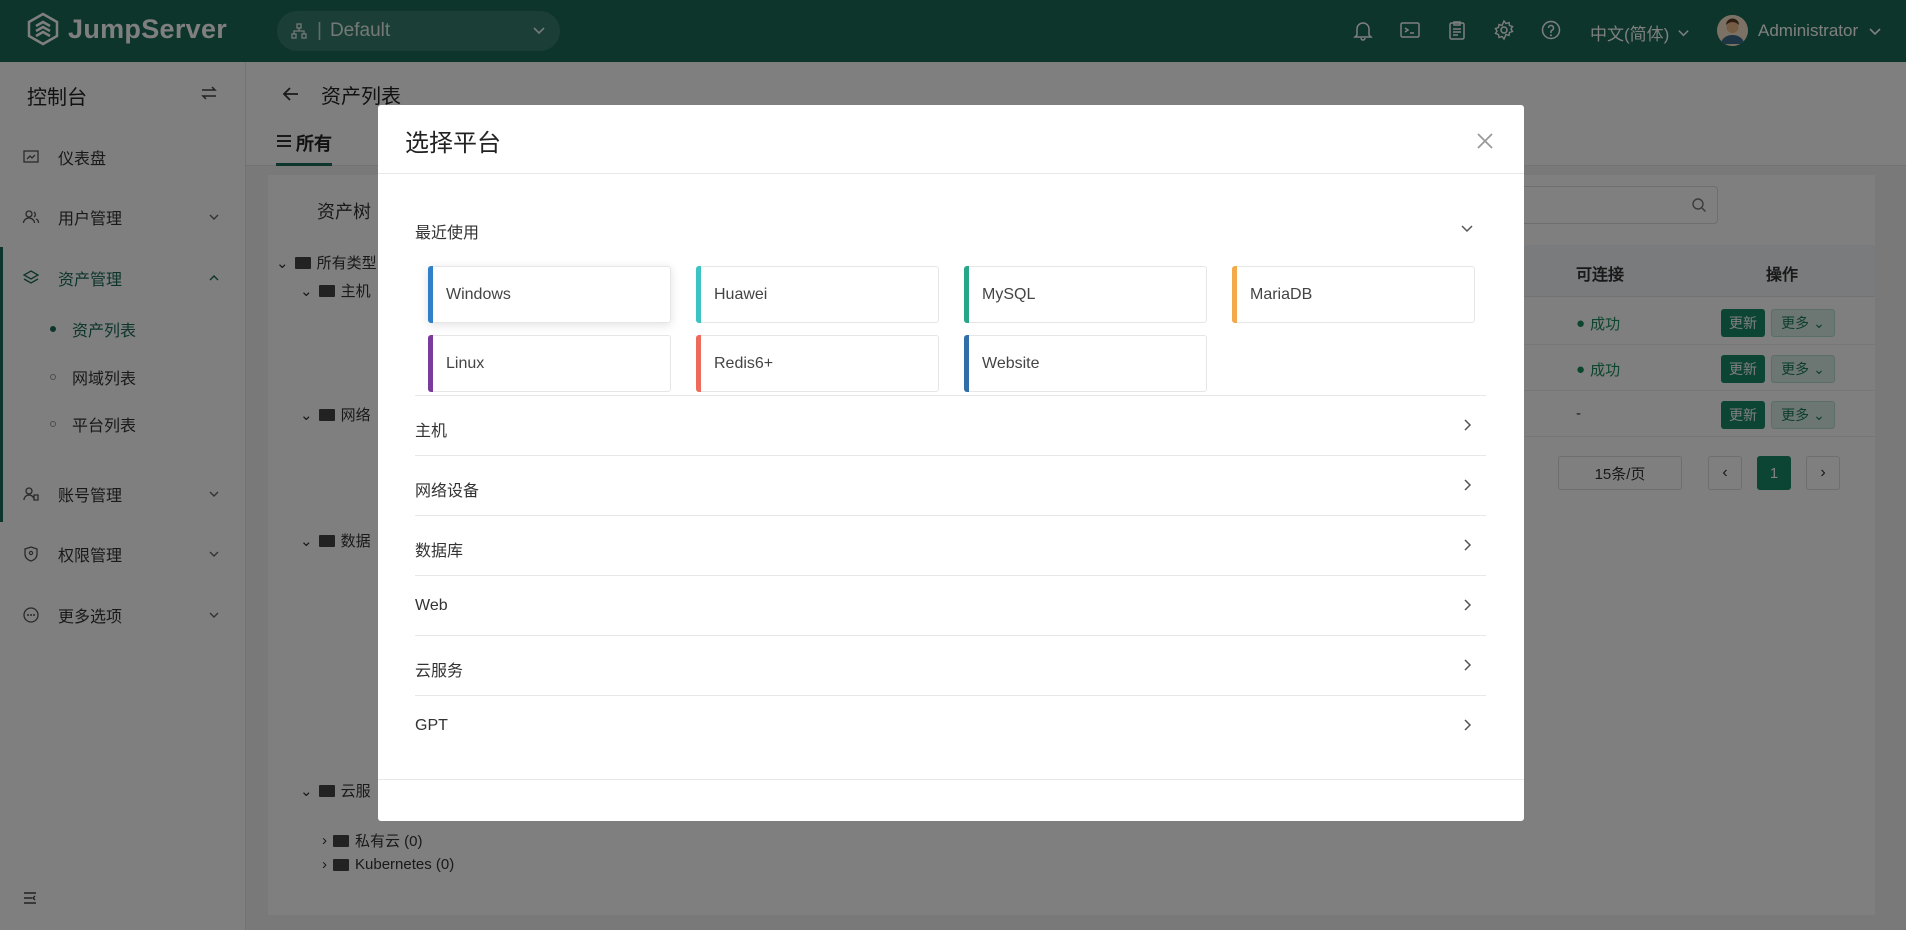 The image size is (1906, 930). I want to click on platform-name: Linux, so click(465, 363).